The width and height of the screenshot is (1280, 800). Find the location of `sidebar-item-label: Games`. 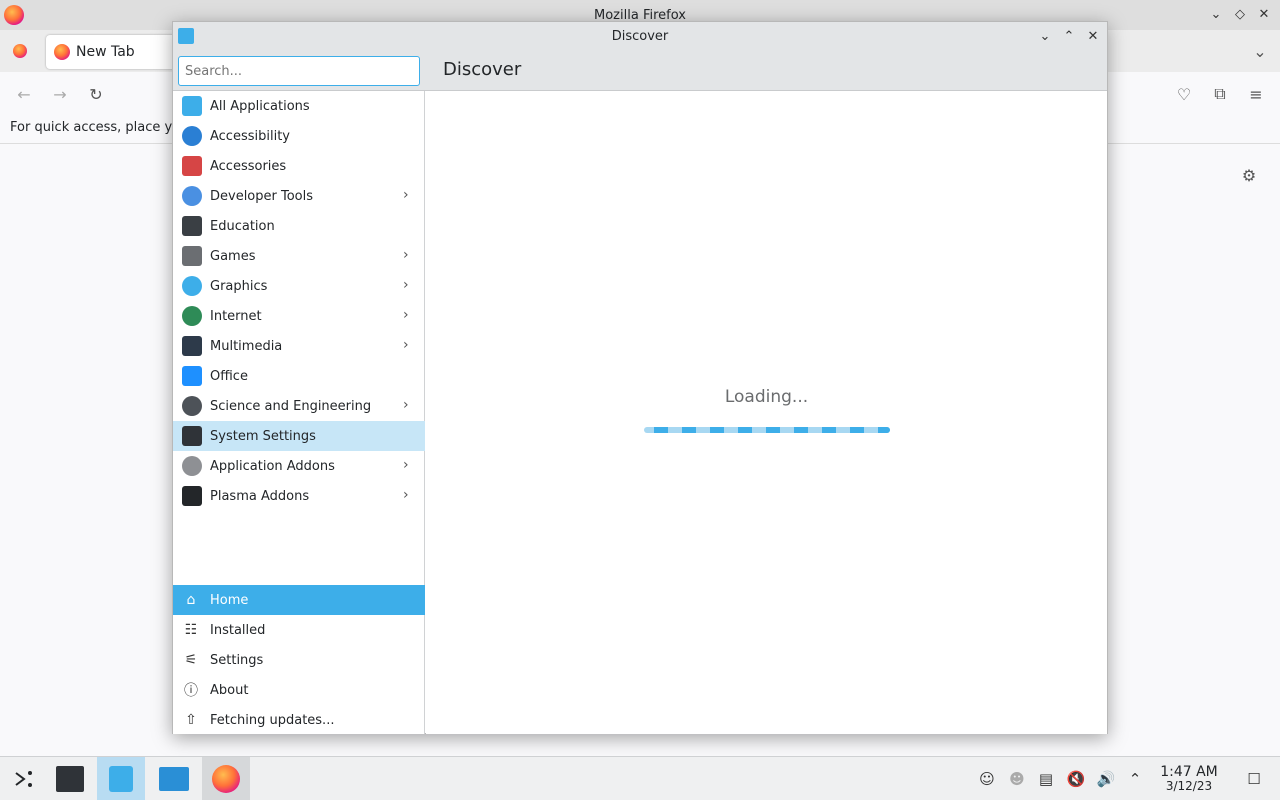

sidebar-item-label: Games is located at coordinates (233, 256).